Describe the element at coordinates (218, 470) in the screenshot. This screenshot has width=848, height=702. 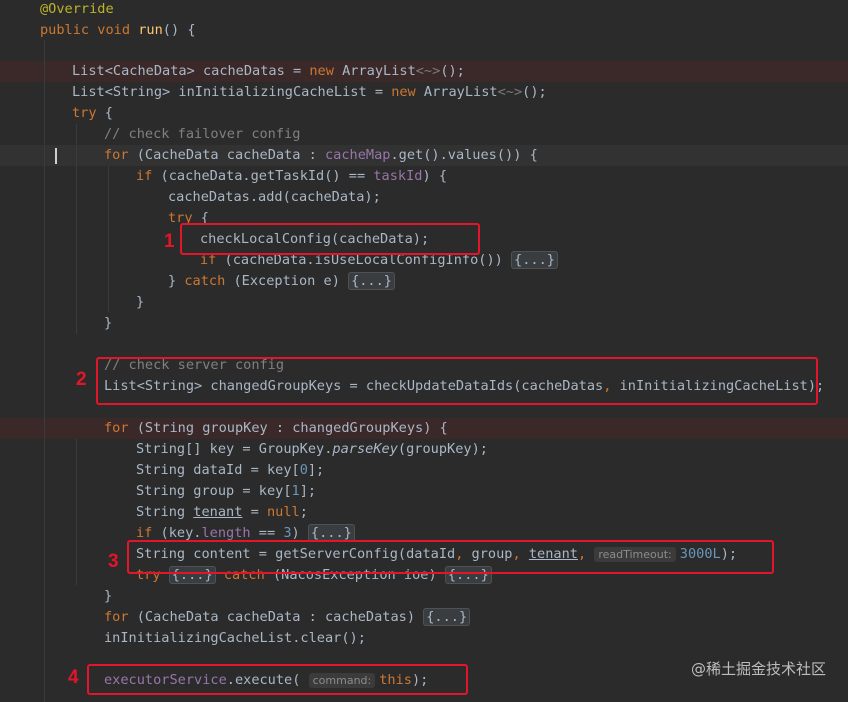
I see `code-text: String dataId = key[` at that location.